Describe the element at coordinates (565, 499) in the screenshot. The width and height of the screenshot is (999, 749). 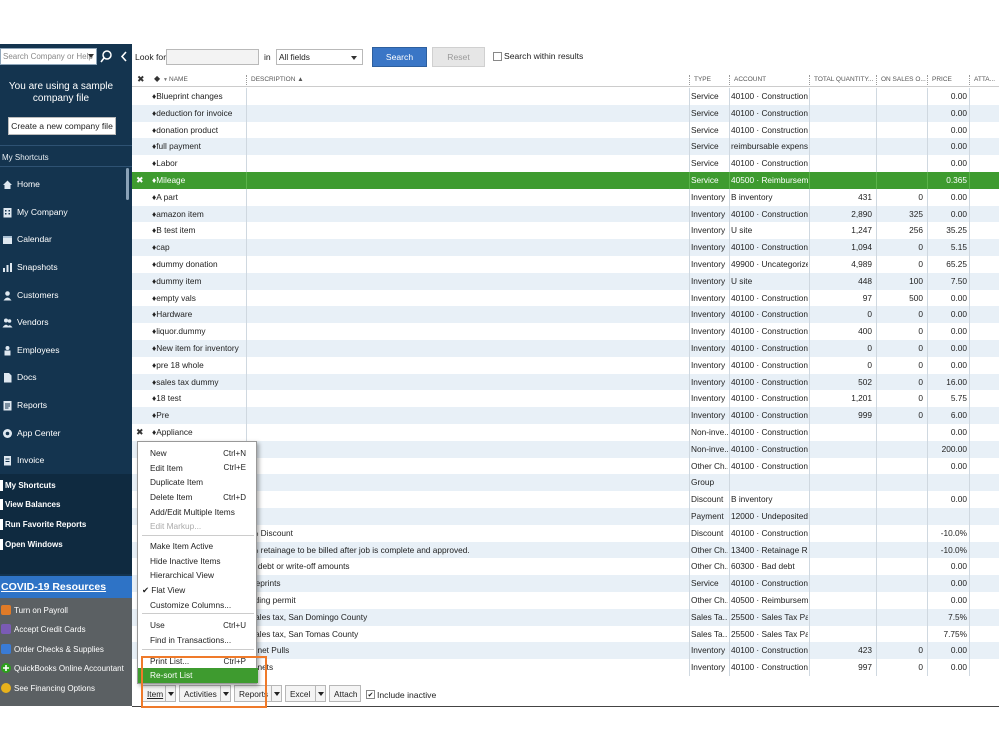
I see `table-row: Discount B inventory 0.00` at that location.